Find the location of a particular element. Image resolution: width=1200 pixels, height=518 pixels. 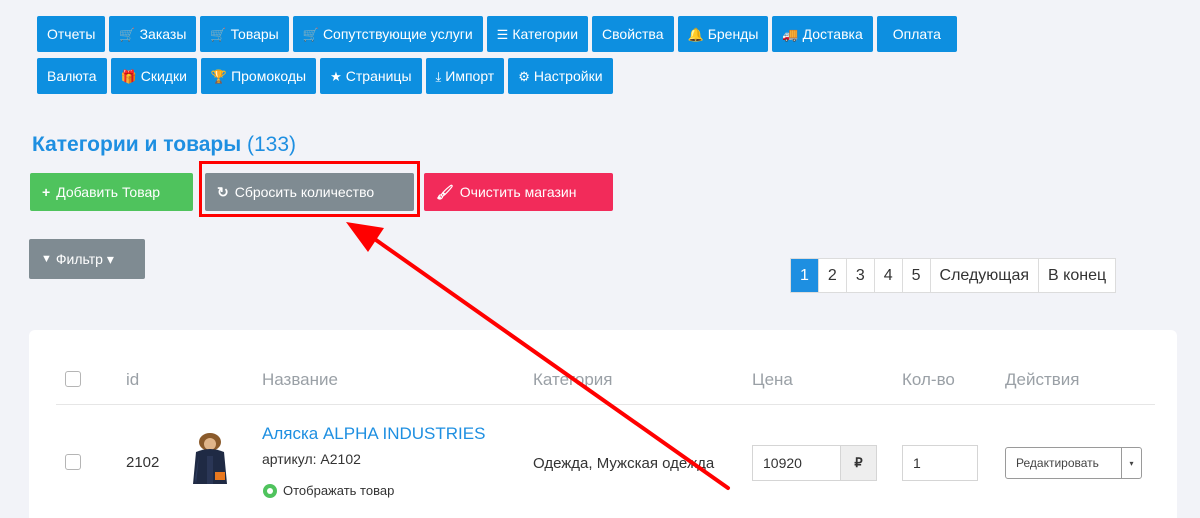

nav-label: Бренды is located at coordinates (733, 34).